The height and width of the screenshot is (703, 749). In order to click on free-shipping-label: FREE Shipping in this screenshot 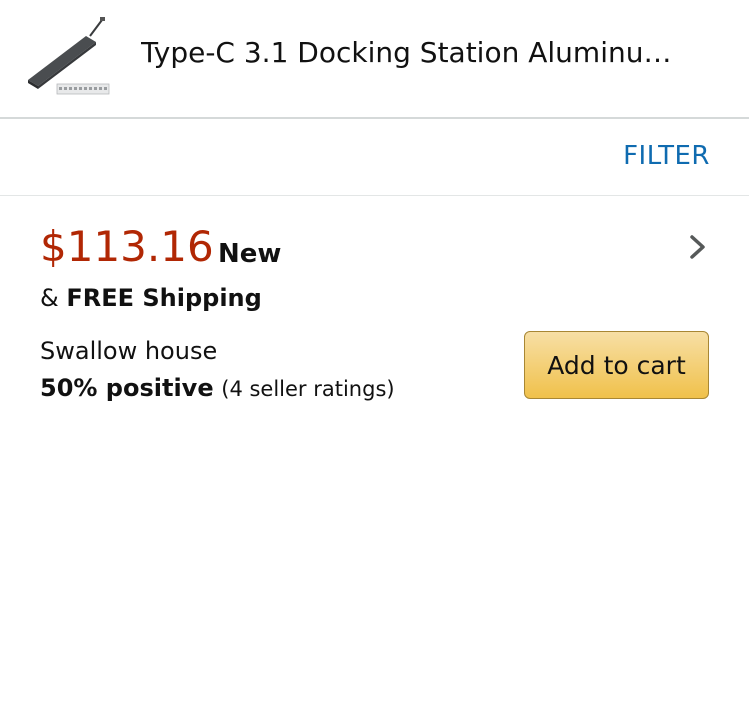, I will do `click(164, 298)`.